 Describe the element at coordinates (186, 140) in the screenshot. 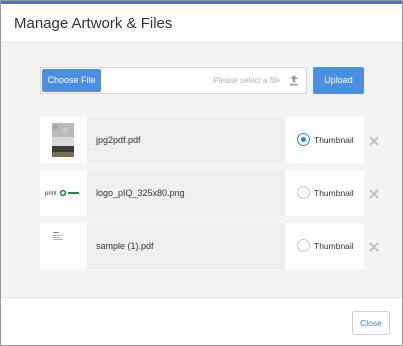

I see `file-name-cell: jpg2pdf.pdf` at that location.